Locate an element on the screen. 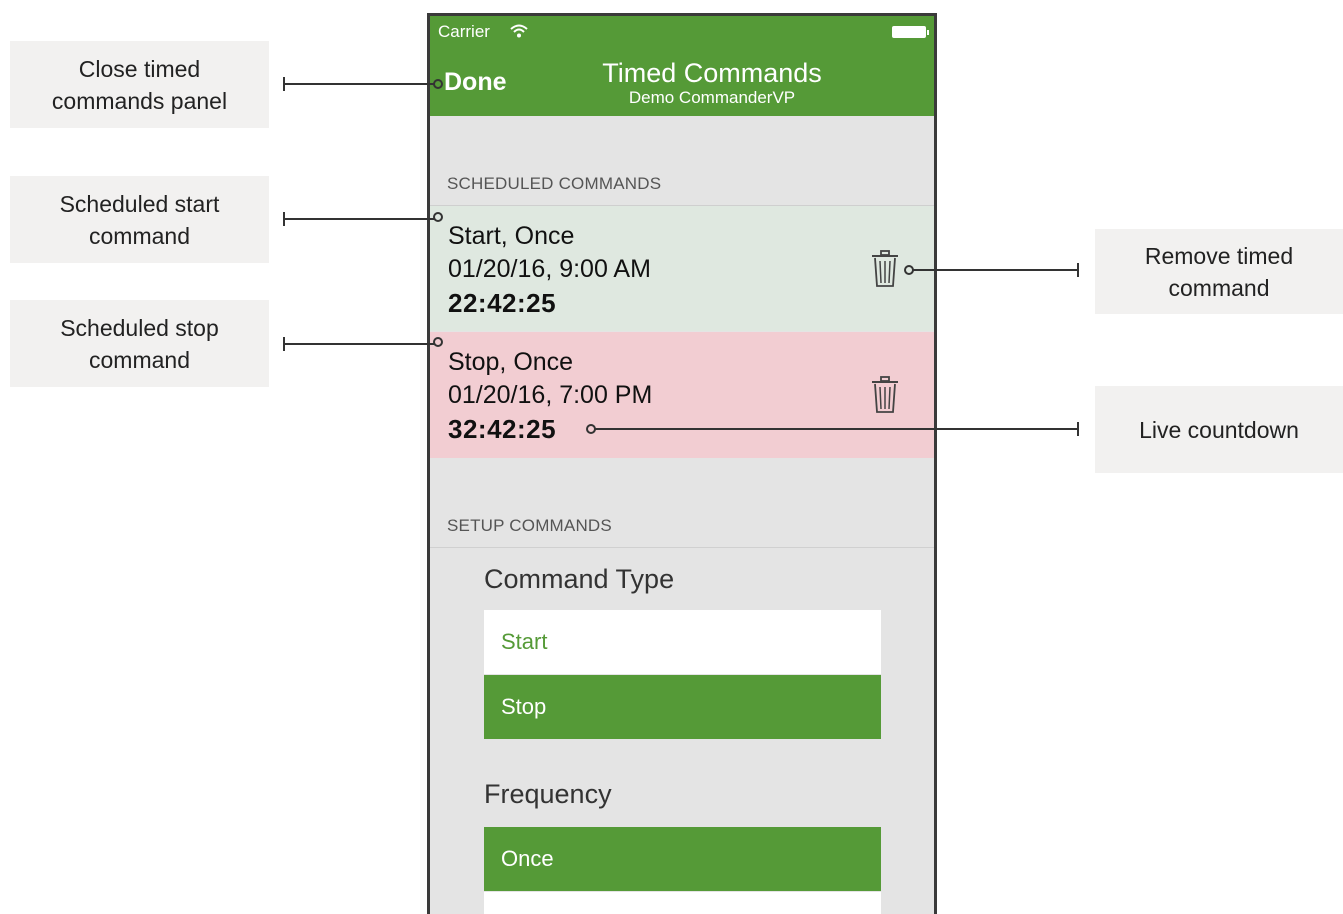  connector-line-start is located at coordinates (358, 219).